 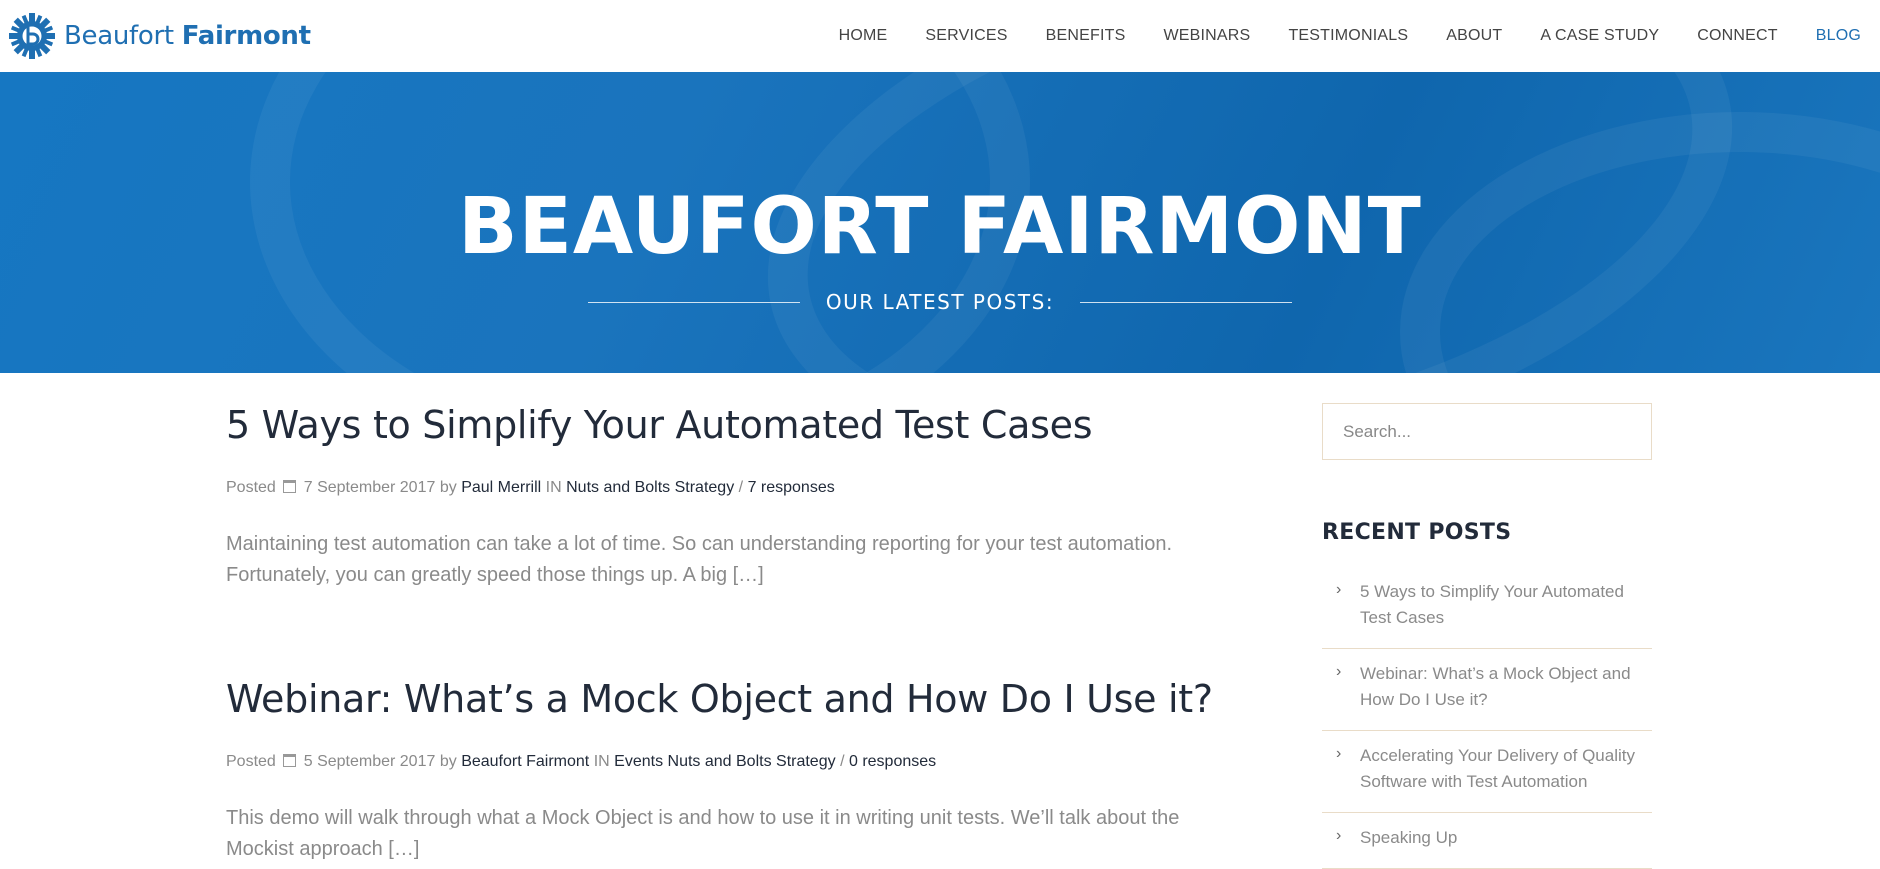 I want to click on nav-benefits: BENEFITS, so click(x=1086, y=36).